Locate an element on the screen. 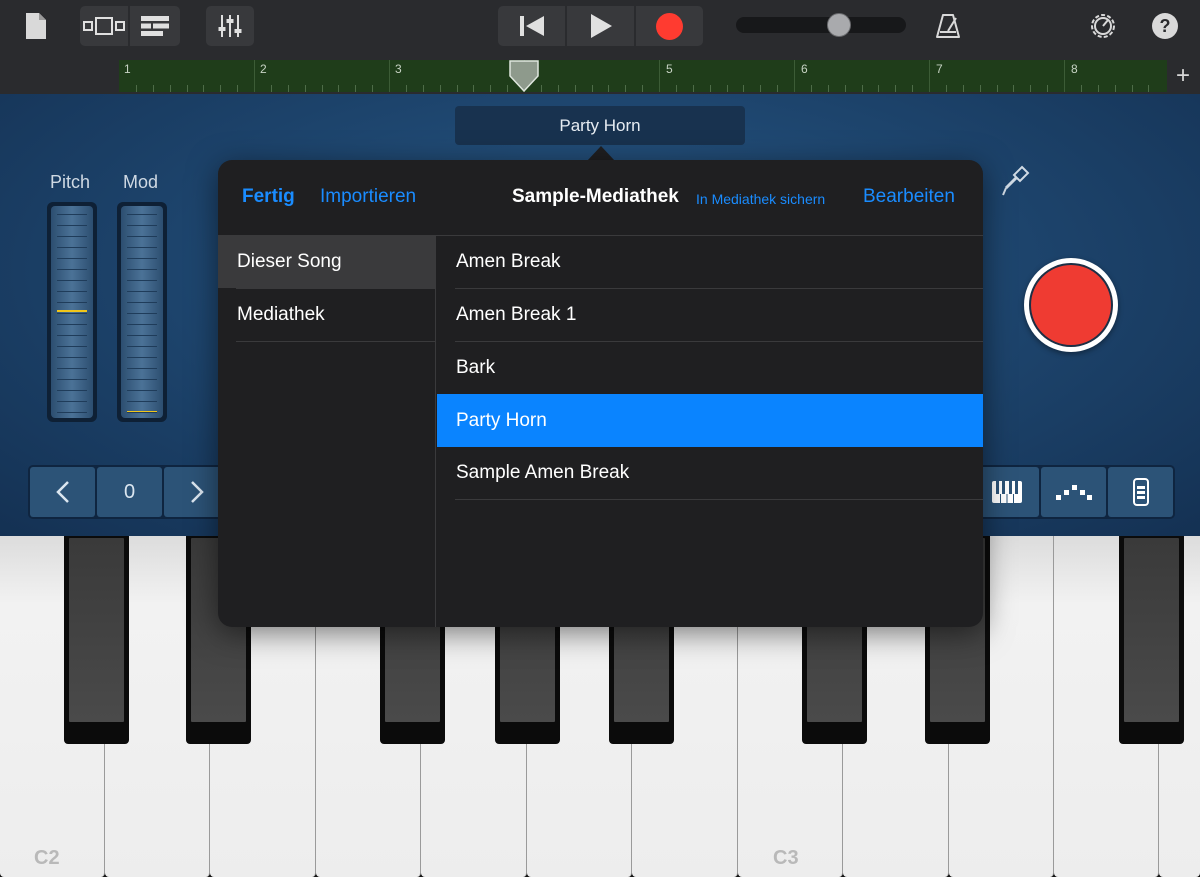  bar-line is located at coordinates (659, 76).